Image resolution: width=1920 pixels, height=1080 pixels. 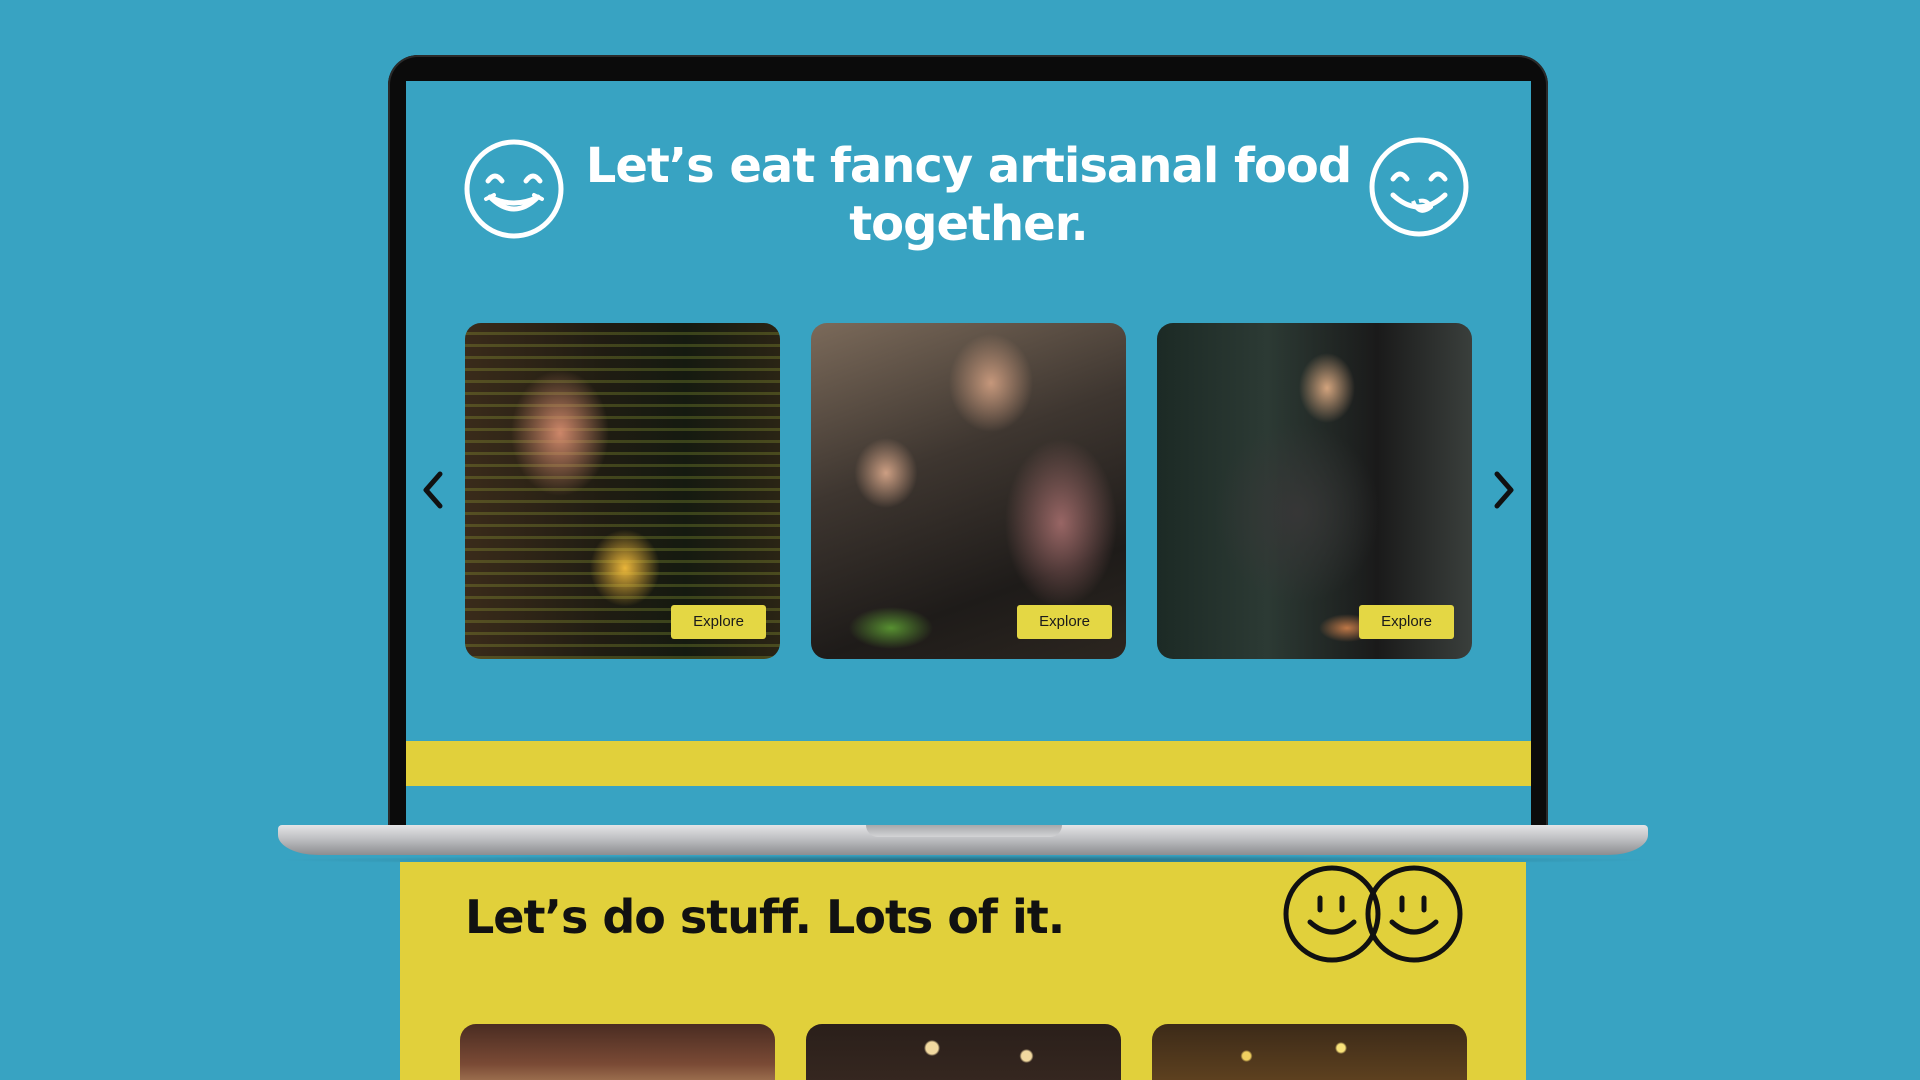 What do you see at coordinates (765, 917) in the screenshot?
I see `activities-title: Let’s do stuff. Lots of it.` at bounding box center [765, 917].